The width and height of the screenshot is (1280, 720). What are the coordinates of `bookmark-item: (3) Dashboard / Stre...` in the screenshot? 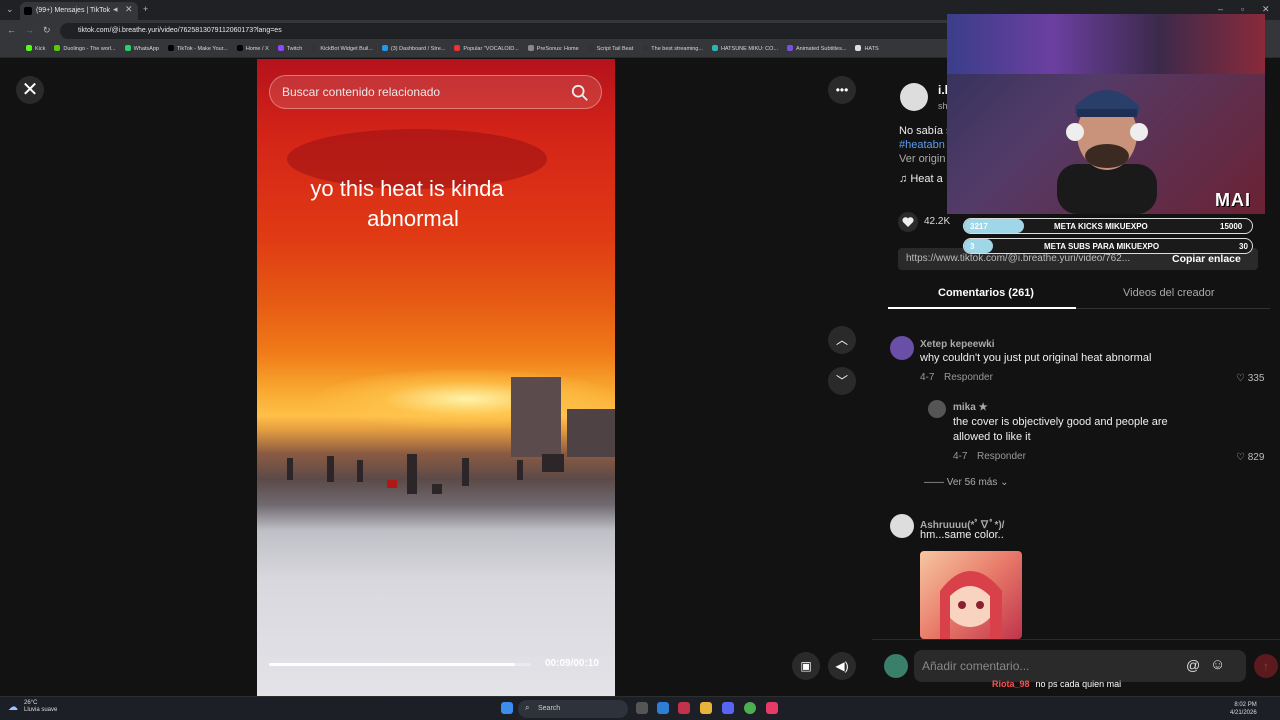 It's located at (413, 48).